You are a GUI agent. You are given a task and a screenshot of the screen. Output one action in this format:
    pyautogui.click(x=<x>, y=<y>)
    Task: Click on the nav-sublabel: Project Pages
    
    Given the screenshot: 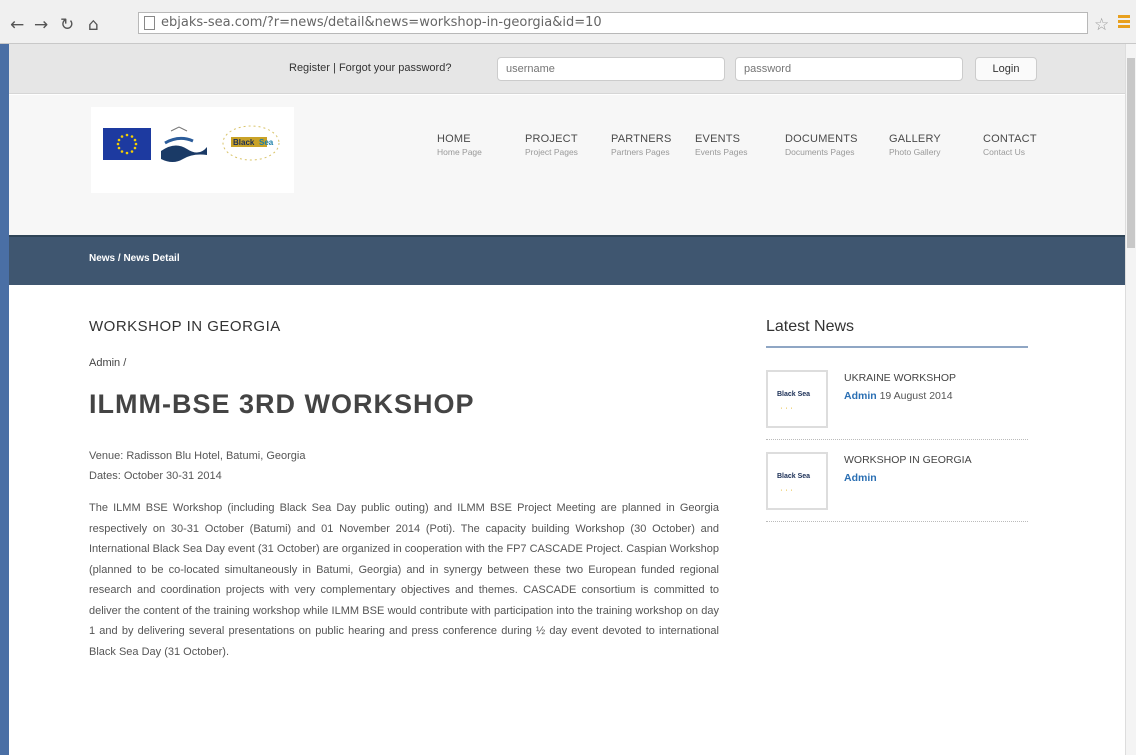 What is the action you would take?
    pyautogui.click(x=551, y=152)
    